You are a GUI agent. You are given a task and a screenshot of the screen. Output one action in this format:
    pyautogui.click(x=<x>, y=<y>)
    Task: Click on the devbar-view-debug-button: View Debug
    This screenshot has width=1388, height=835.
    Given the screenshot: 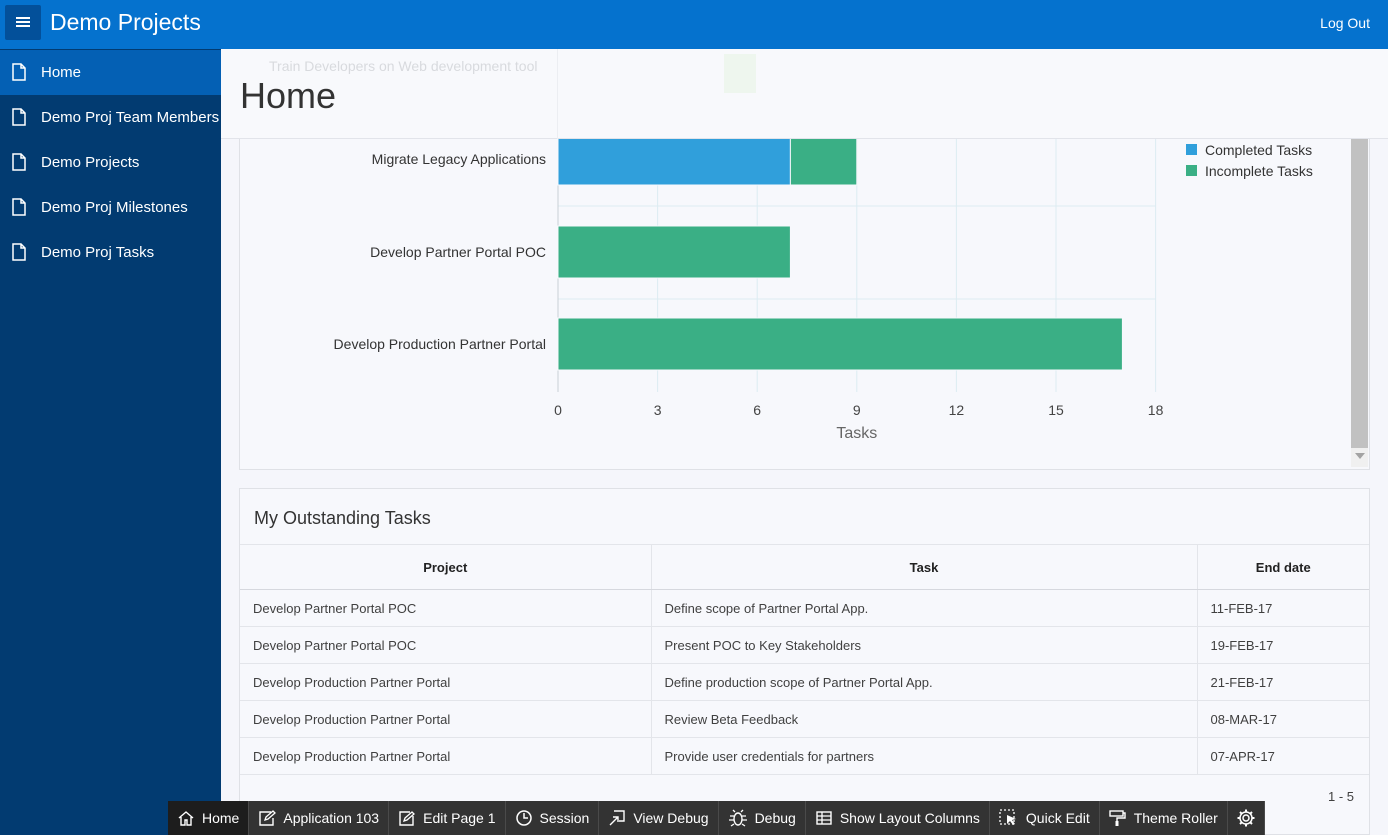 What is the action you would take?
    pyautogui.click(x=659, y=818)
    